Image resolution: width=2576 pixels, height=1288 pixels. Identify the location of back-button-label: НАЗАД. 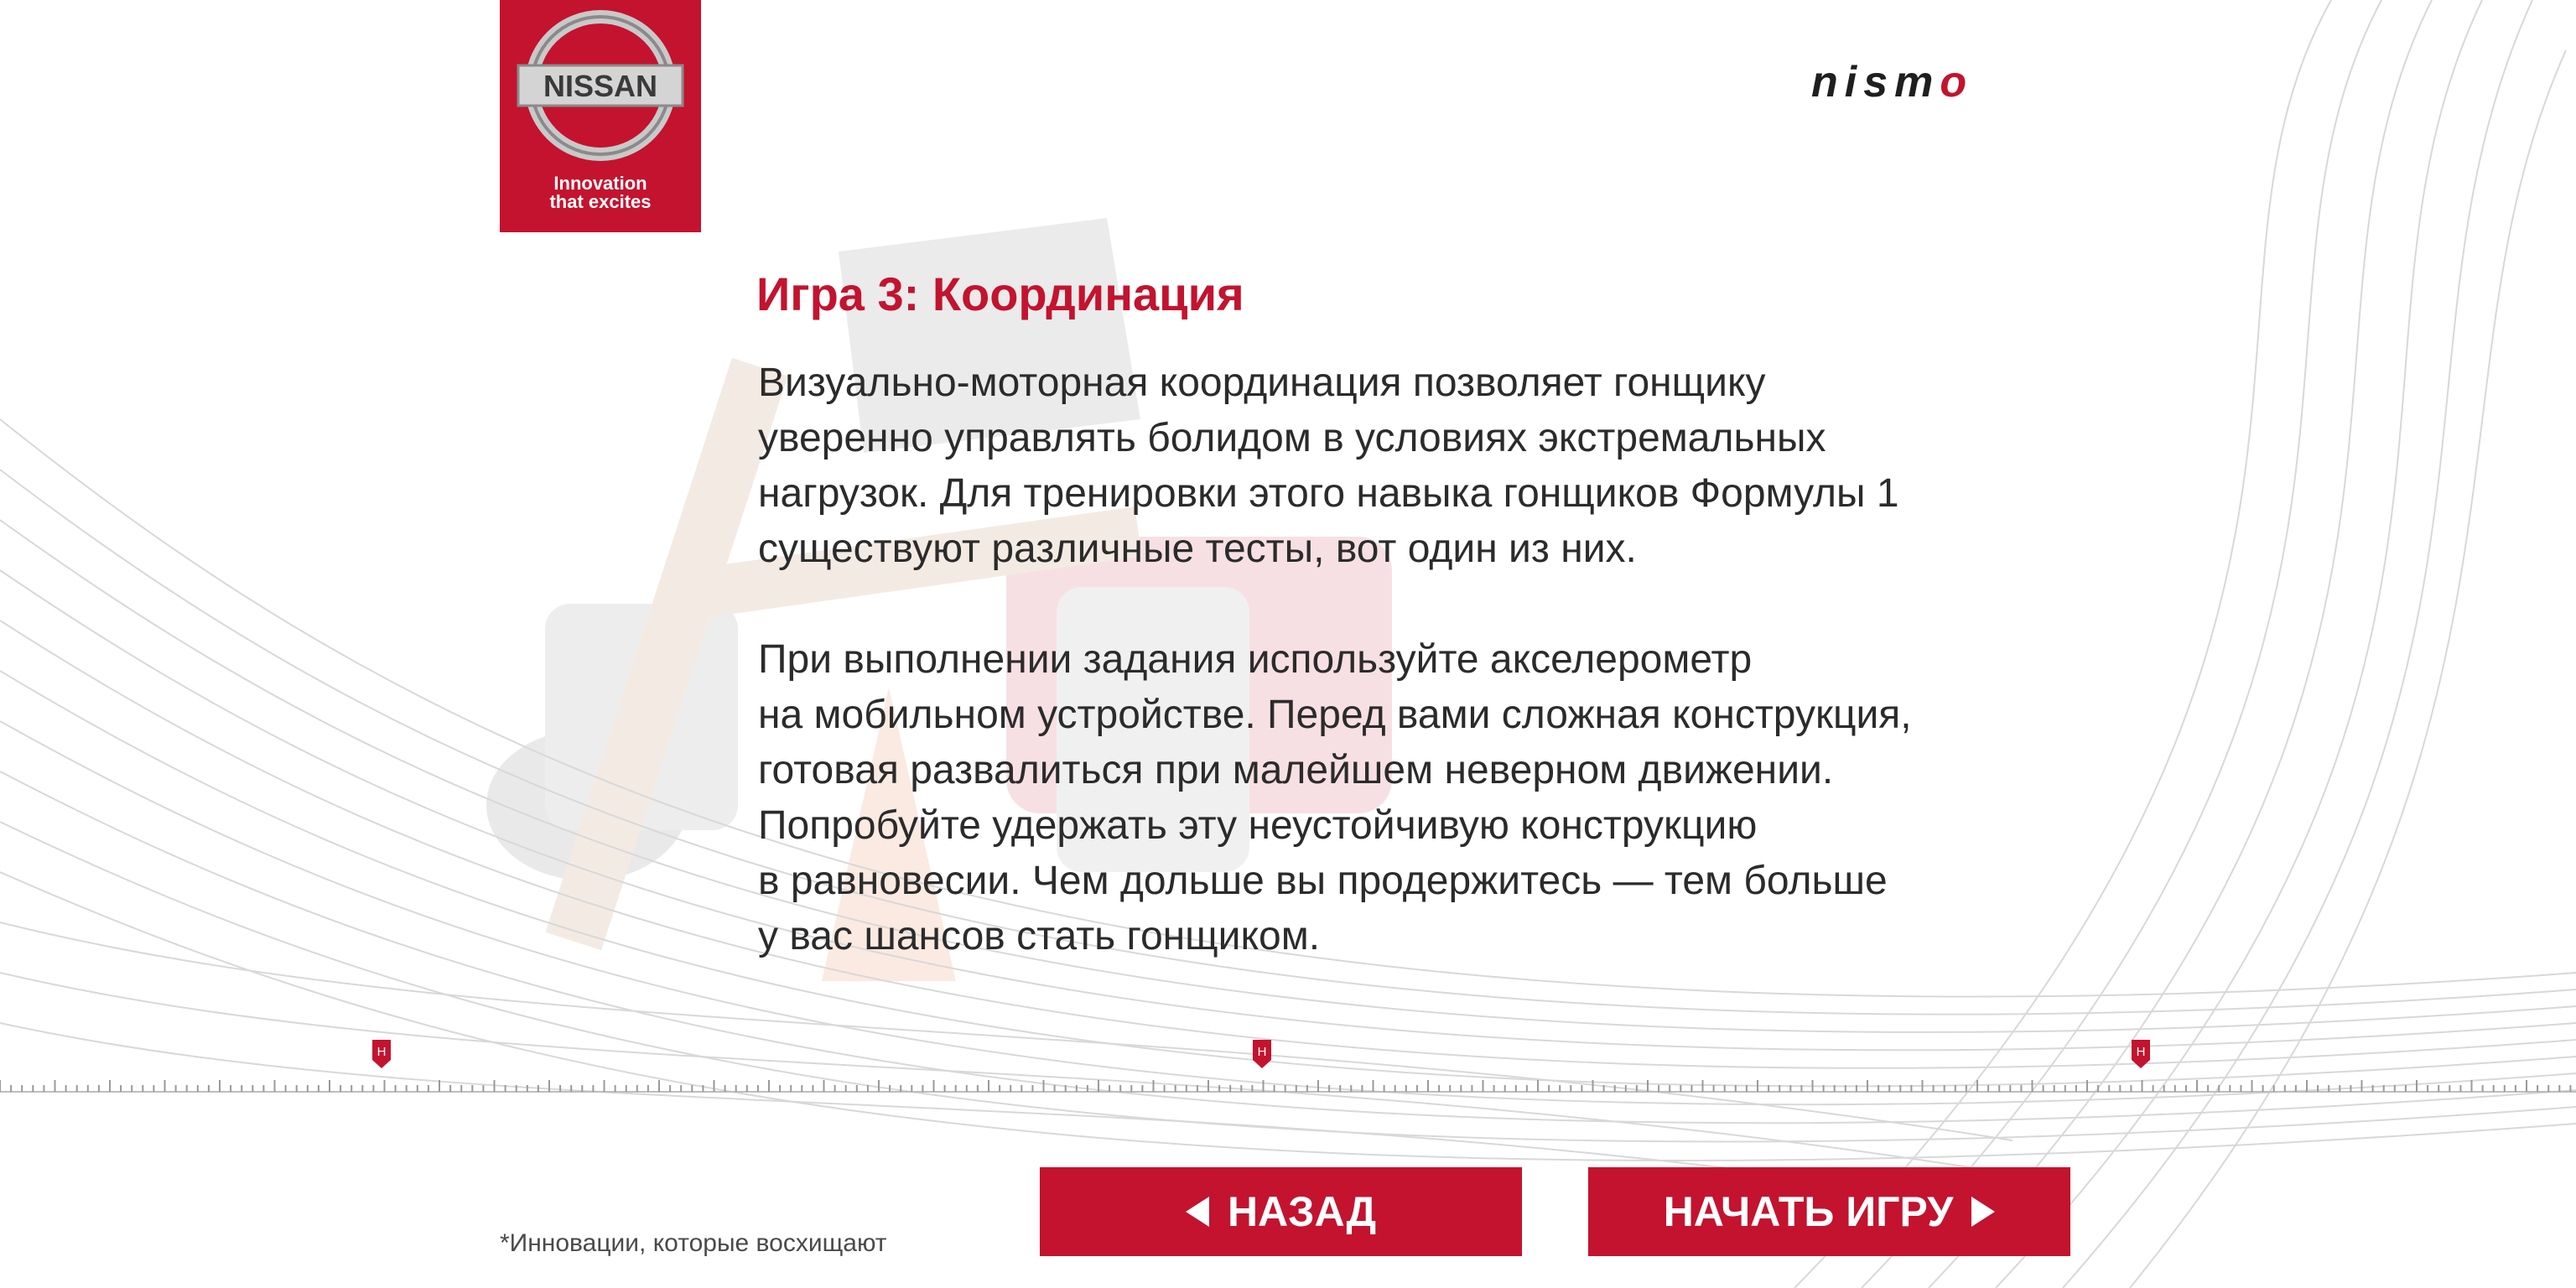
(1302, 1211).